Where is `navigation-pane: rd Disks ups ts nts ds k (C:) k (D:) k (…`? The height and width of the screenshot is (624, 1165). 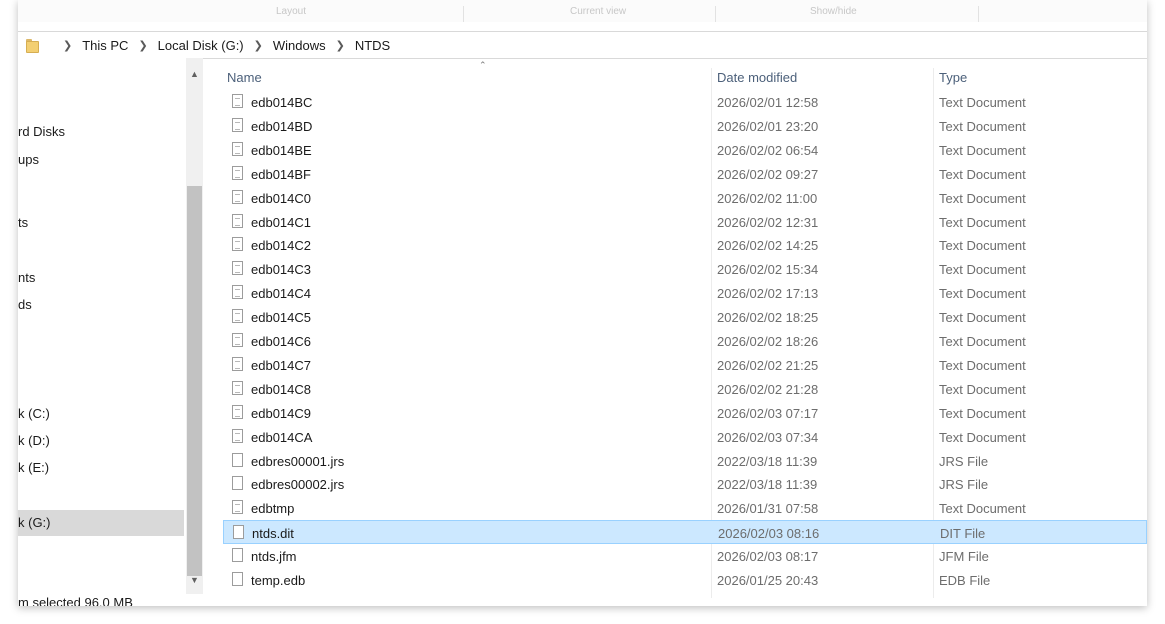 navigation-pane: rd Disks ups ts nts ds k (C:) k (D:) k (… is located at coordinates (102, 332).